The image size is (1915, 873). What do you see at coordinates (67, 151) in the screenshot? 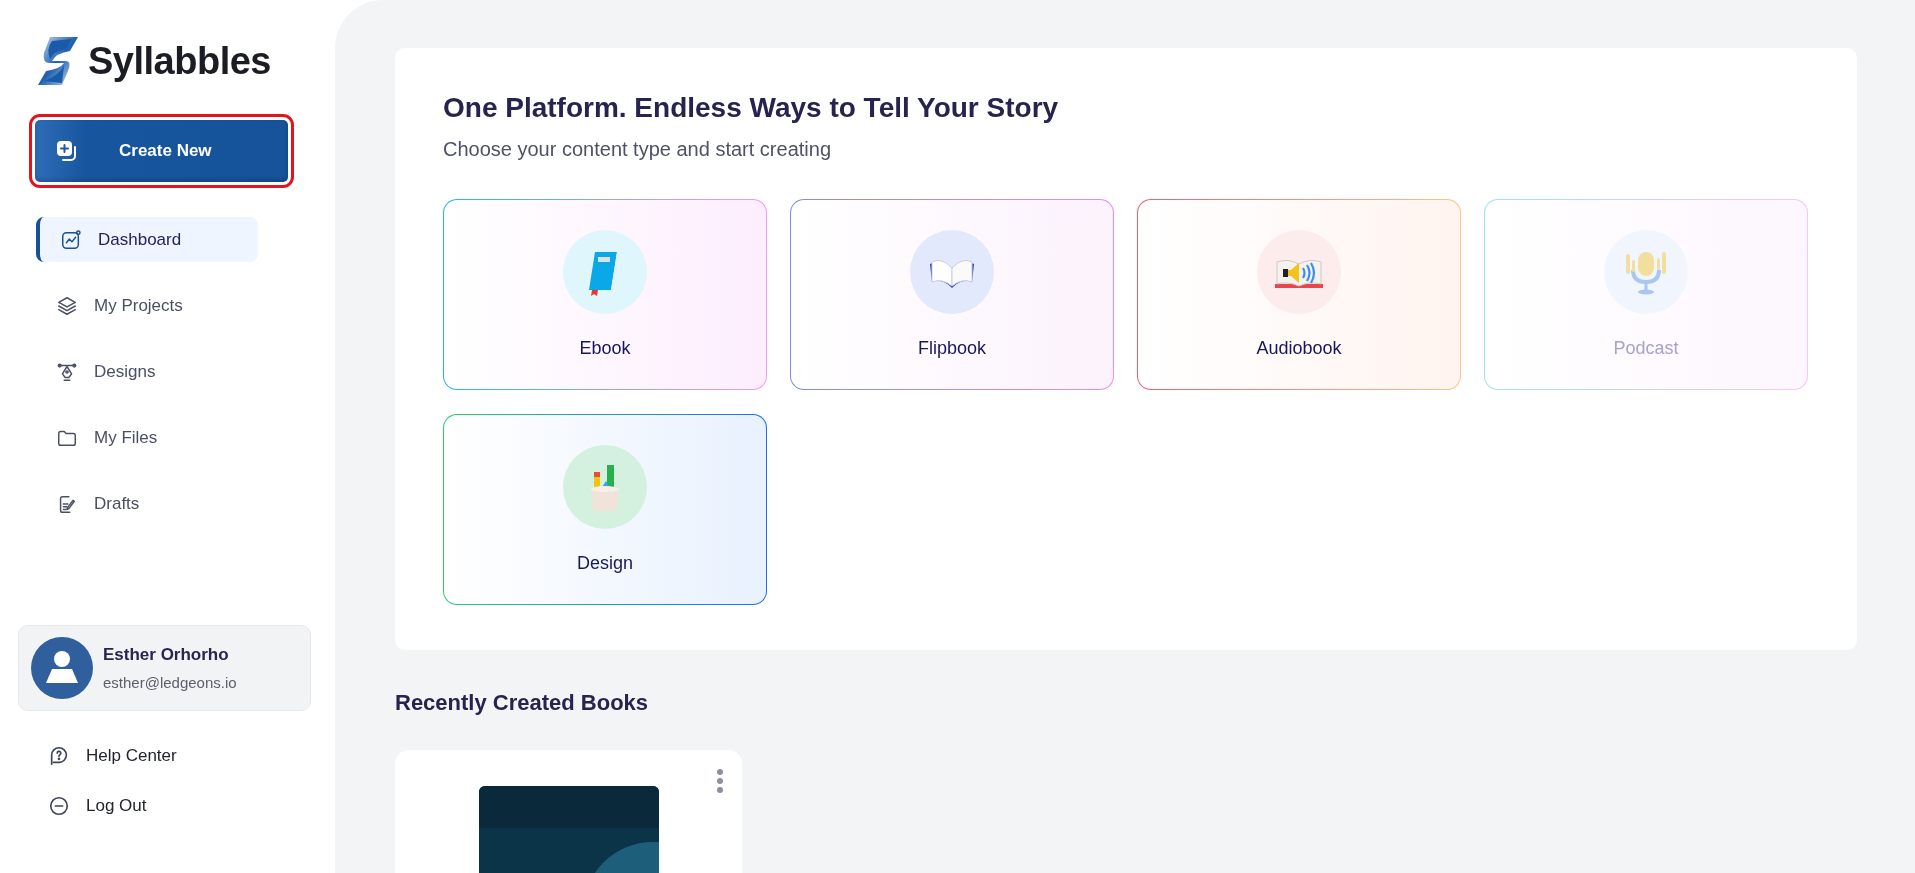
I see `add-icon` at bounding box center [67, 151].